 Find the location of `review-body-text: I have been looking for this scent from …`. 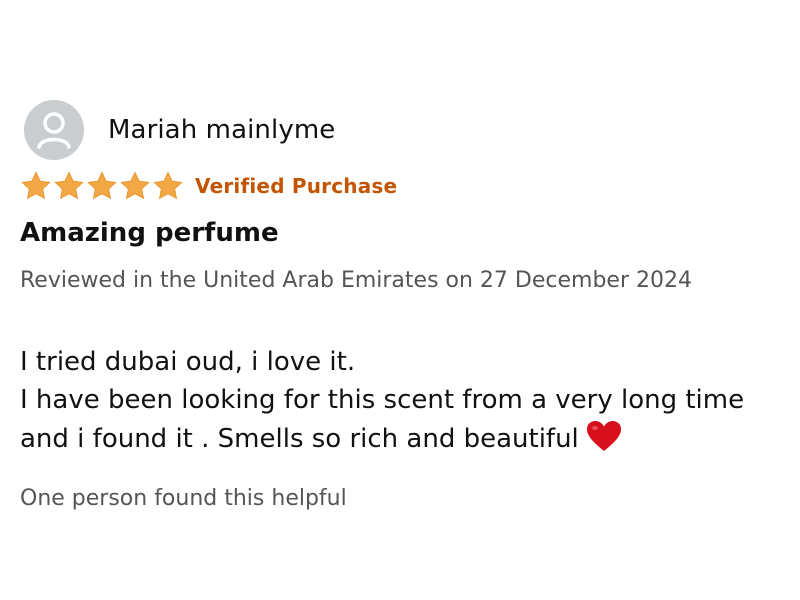

review-body-text: I have been looking for this scent from … is located at coordinates (382, 419).